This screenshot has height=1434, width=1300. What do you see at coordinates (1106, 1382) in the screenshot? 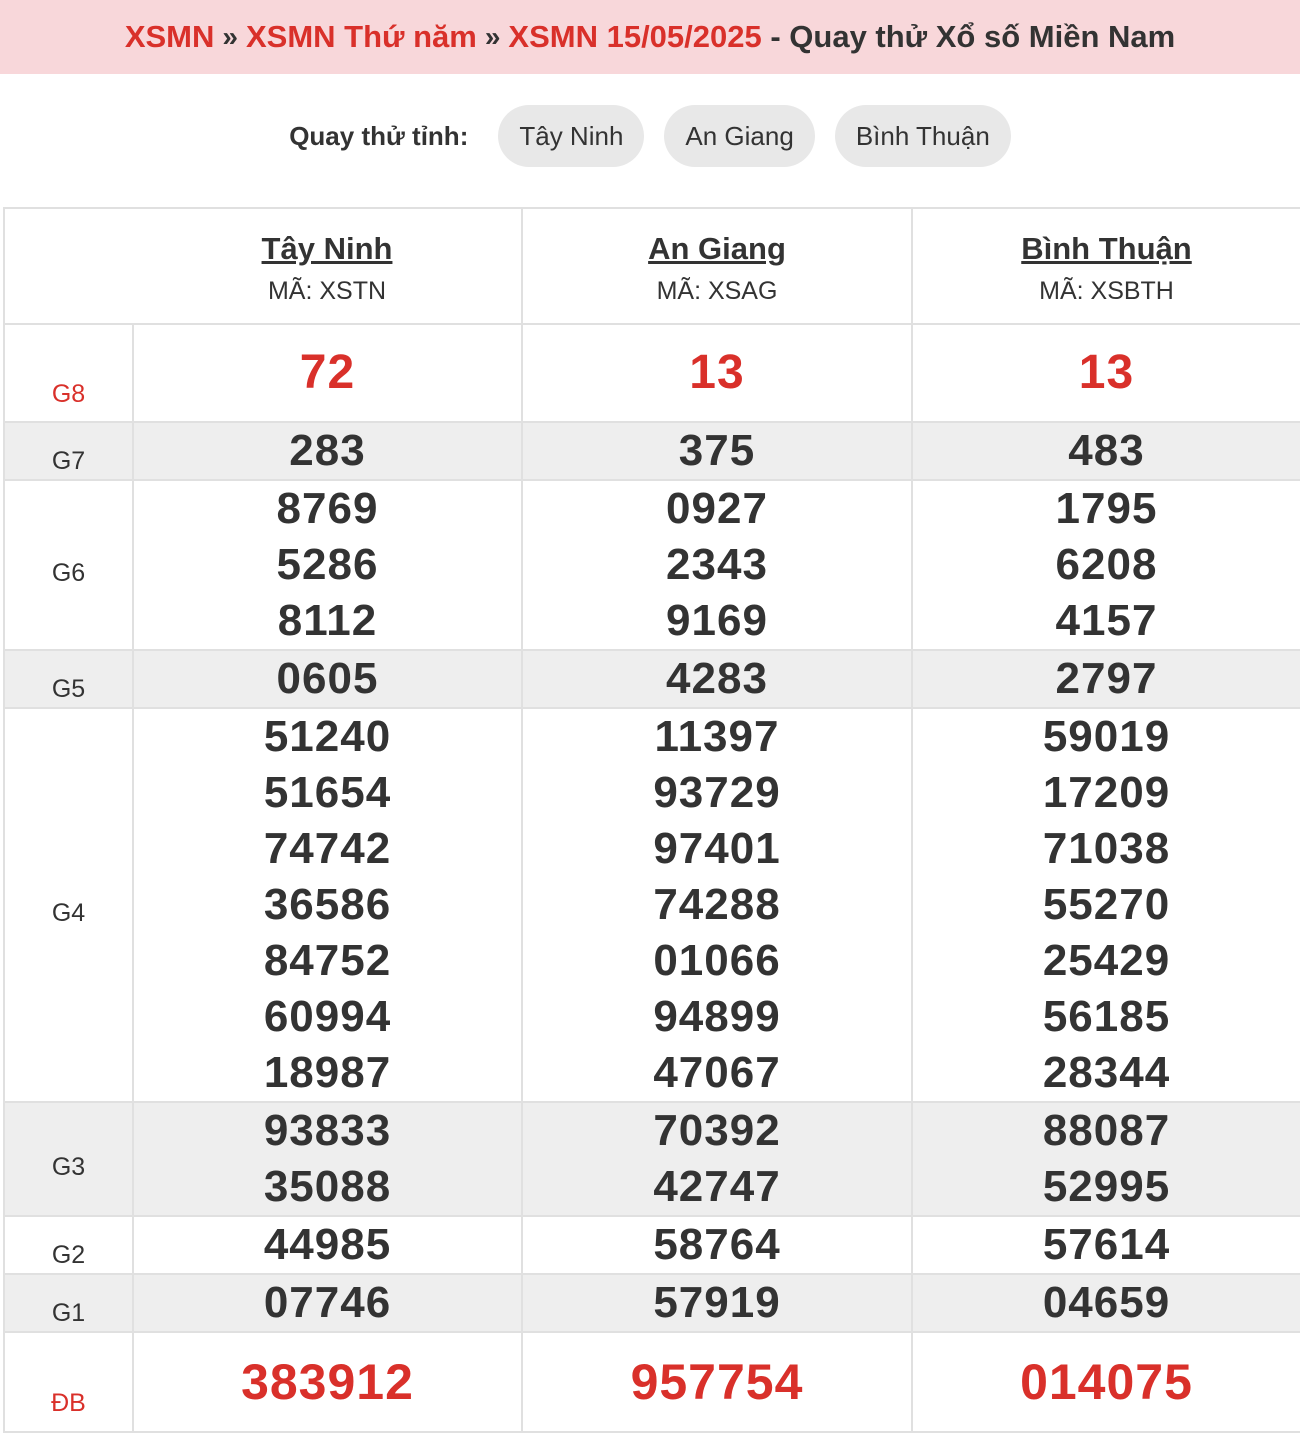
I see `prize-number: 014075` at bounding box center [1106, 1382].